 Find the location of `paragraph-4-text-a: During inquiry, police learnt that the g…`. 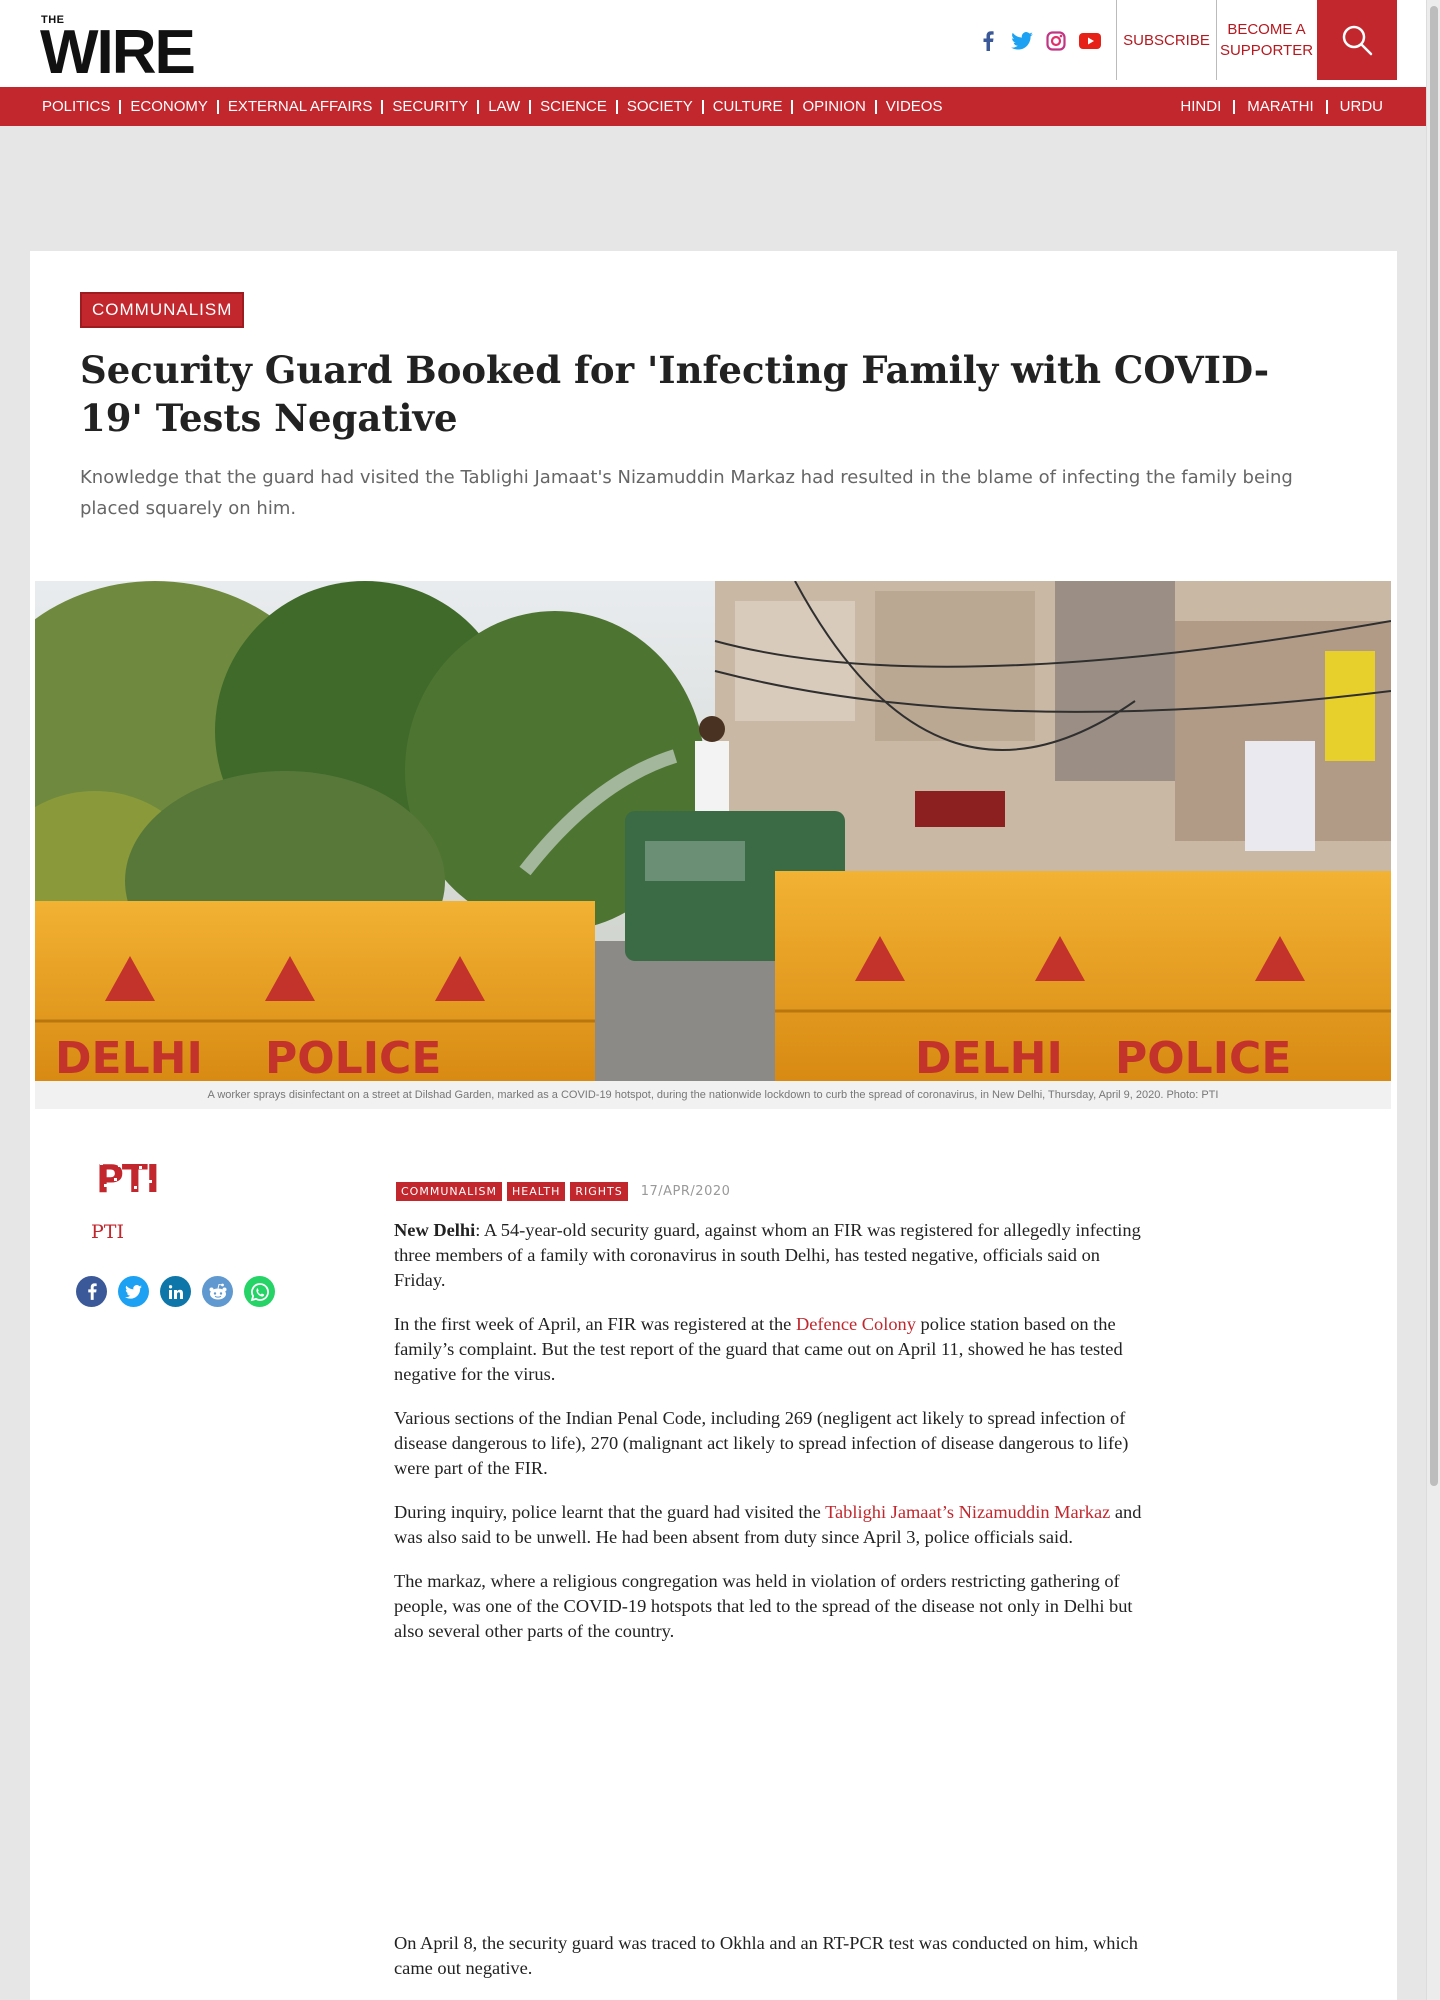

paragraph-4-text-a: During inquiry, police learnt that the g… is located at coordinates (610, 1512).